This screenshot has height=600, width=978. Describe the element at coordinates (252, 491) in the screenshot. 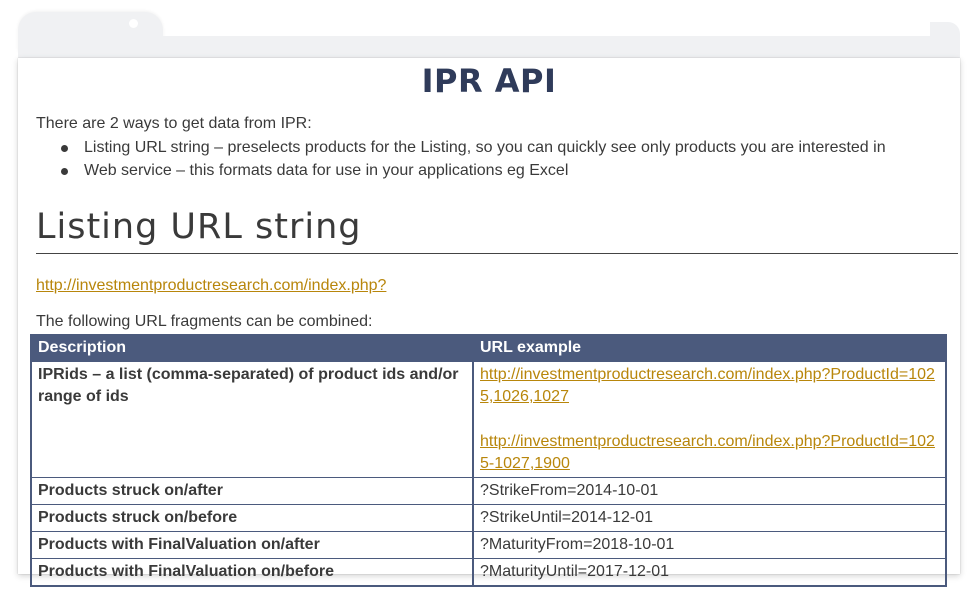

I see `row-description: Products struck on/after` at that location.